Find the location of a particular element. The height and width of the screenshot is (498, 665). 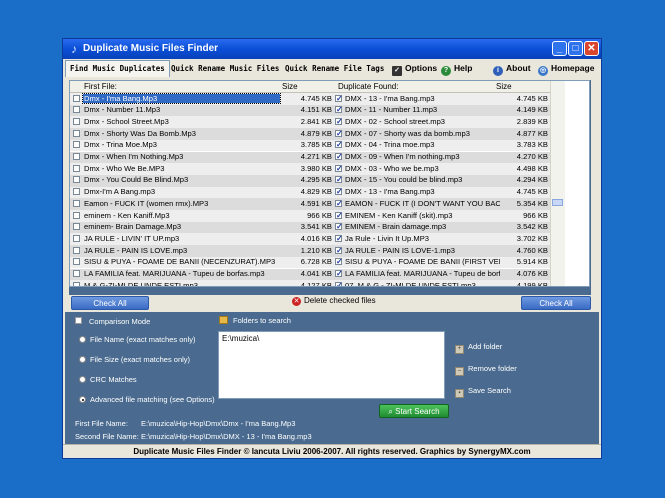

first-file-cell: Dmx - When I'm Nothing.Mp3 is located at coordinates (181, 156).